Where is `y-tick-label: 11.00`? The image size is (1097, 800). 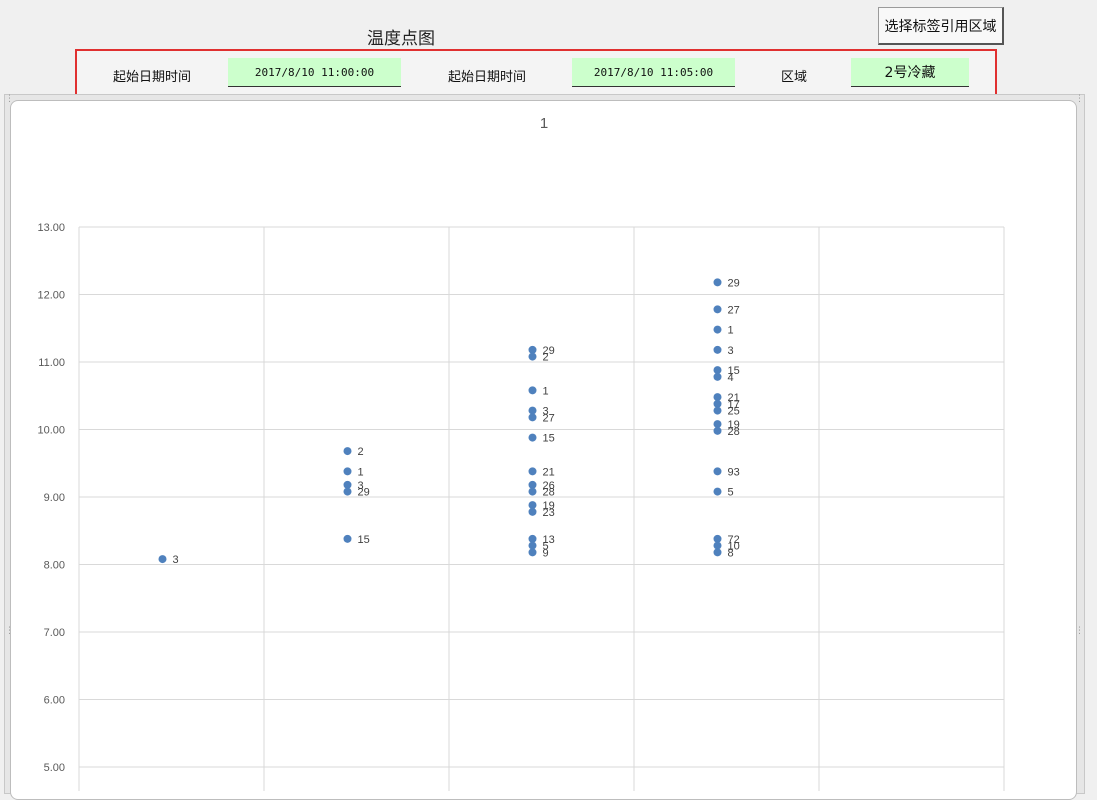
y-tick-label: 11.00 is located at coordinates (51, 363).